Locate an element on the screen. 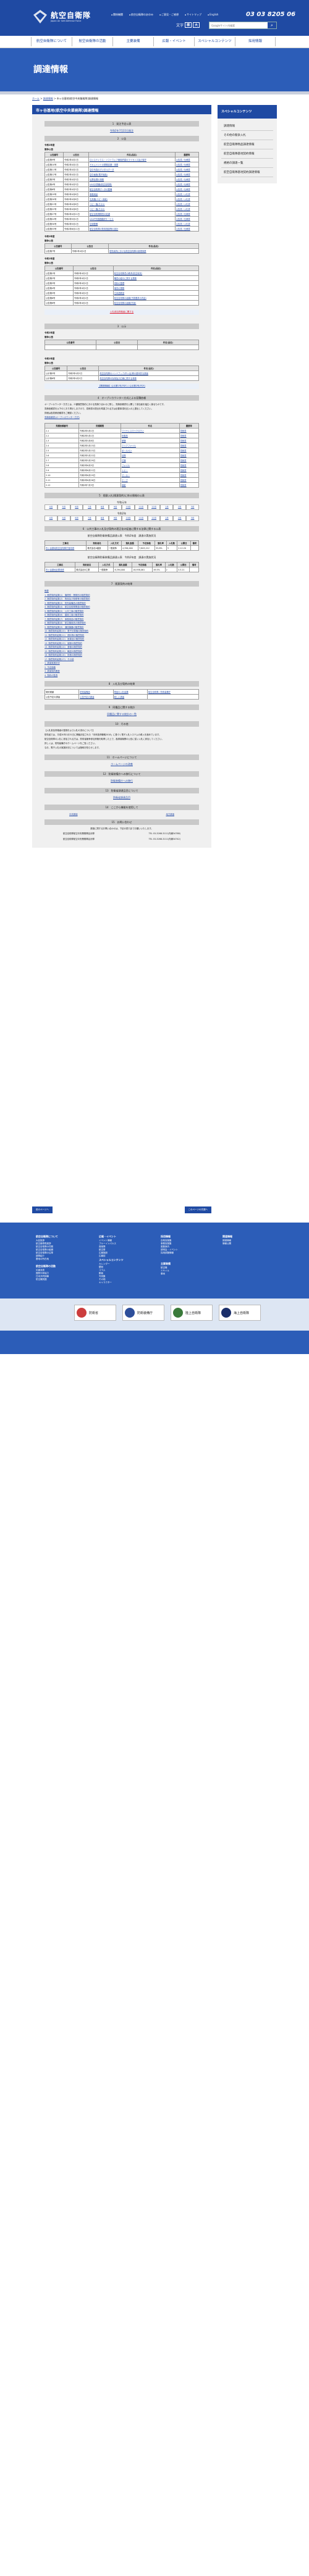  sidebar-item-contracts: 航空自衛隊基地契約情報 is located at coordinates (247, 154).